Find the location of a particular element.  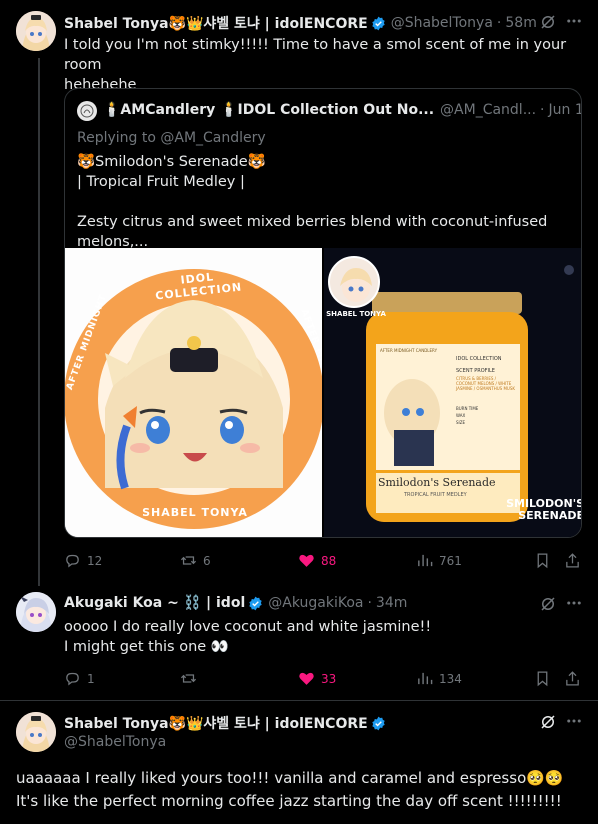

candlery-logo-icon is located at coordinates (87, 111).